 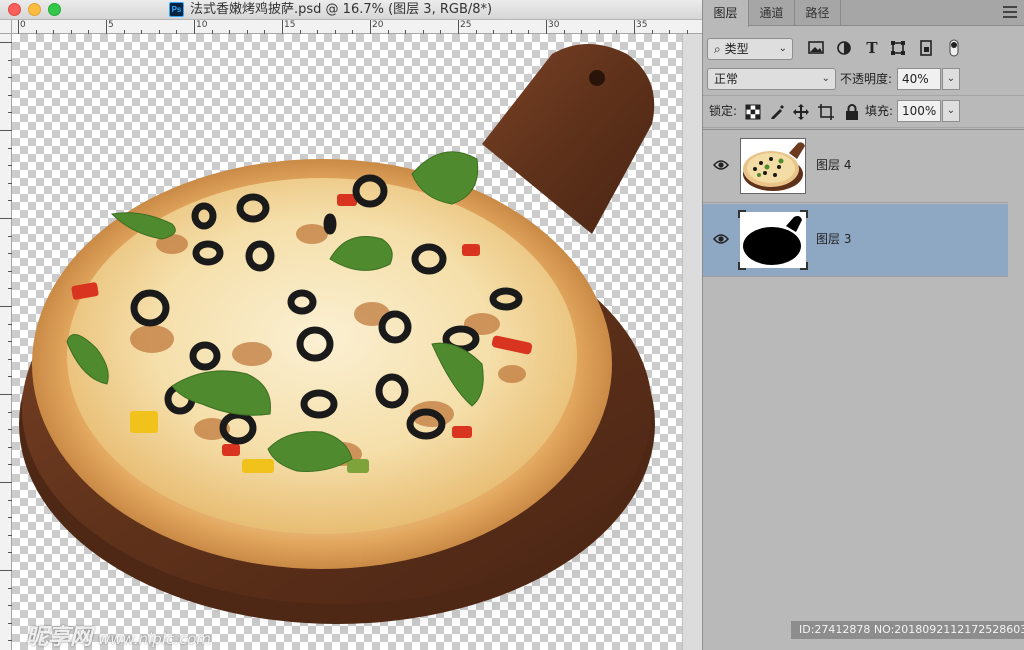 I want to click on vertical-scrollbar, so click(x=692, y=342).